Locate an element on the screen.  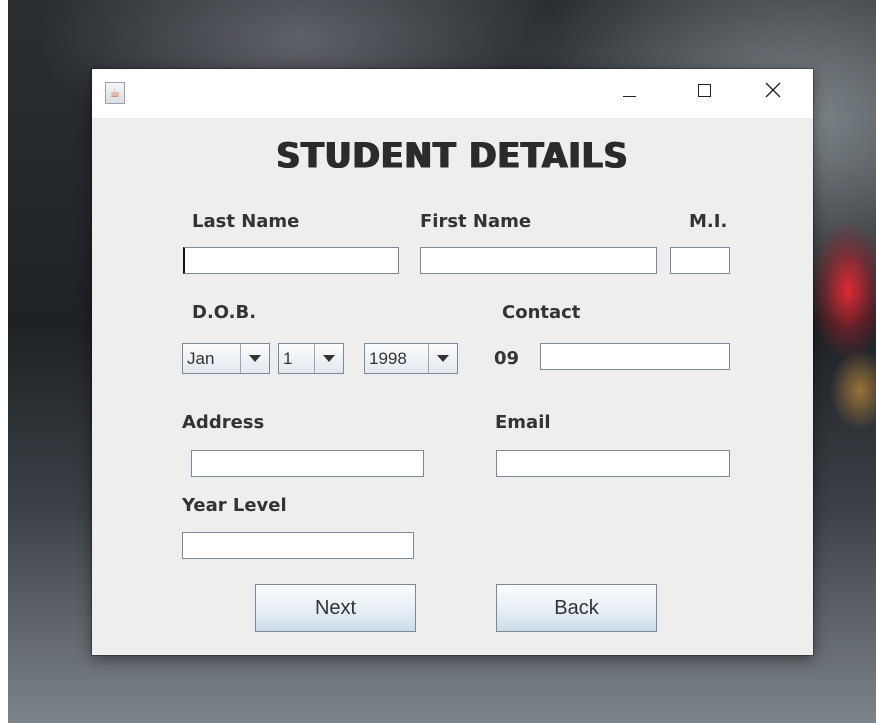
next-button: Next is located at coordinates (335, 608).